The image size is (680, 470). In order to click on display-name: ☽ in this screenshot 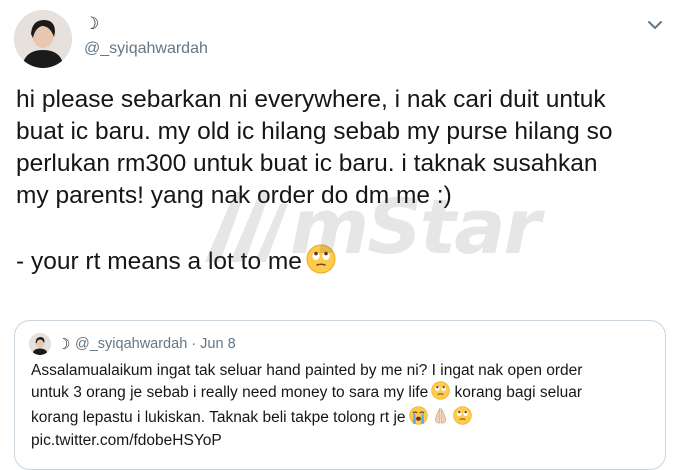, I will do `click(91, 24)`.